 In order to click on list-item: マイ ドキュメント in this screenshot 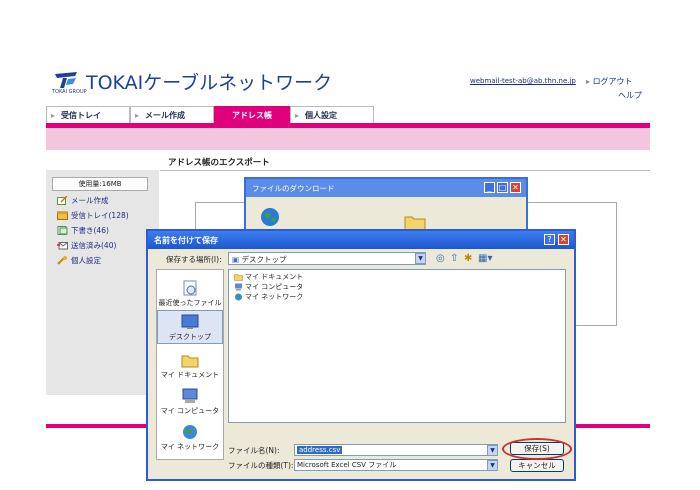, I will do `click(268, 277)`.